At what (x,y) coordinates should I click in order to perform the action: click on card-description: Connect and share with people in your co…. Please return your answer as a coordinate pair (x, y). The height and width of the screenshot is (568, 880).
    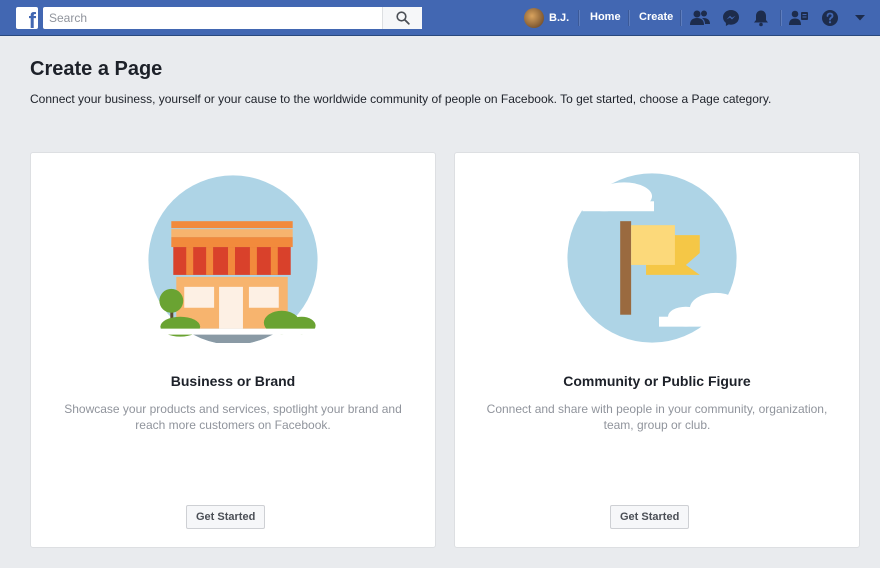
    Looking at the image, I should click on (657, 417).